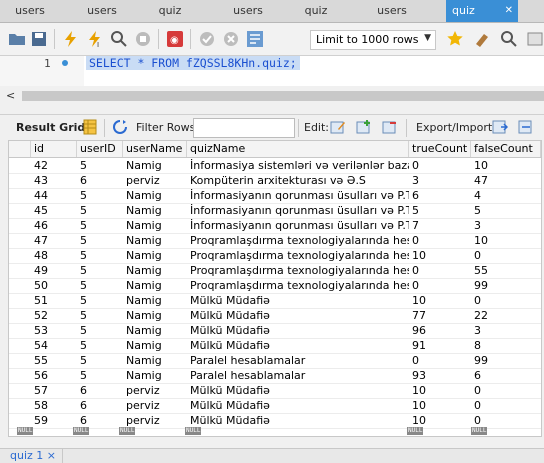 This screenshot has width=544, height=463. Describe the element at coordinates (90, 127) in the screenshot. I see `grid-view-icon` at that location.